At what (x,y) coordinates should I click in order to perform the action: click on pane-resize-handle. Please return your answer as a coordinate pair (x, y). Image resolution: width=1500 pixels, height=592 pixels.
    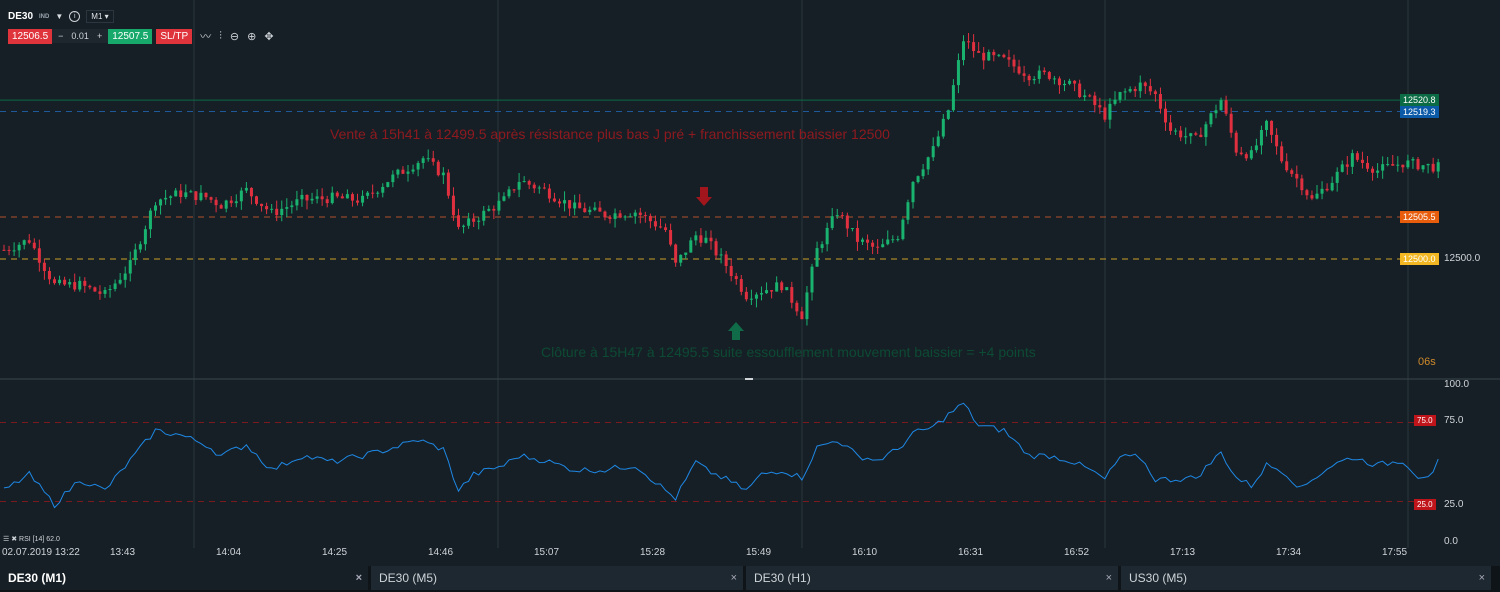
    Looking at the image, I should click on (749, 379).